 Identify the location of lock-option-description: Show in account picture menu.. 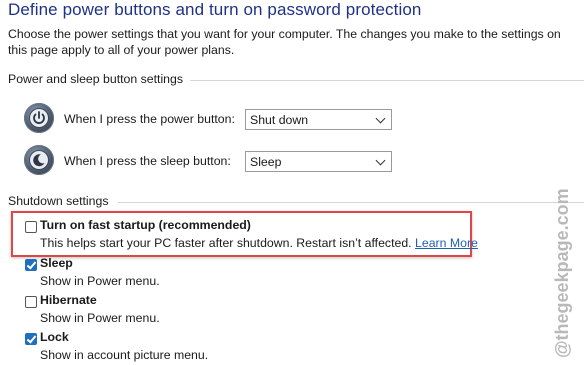
(124, 355).